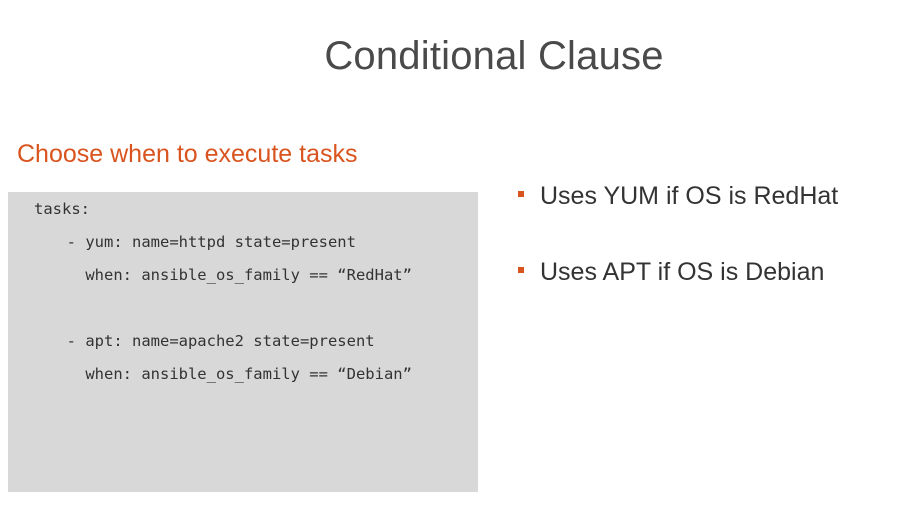 Image resolution: width=922 pixels, height=510 pixels. Describe the element at coordinates (202, 242) in the screenshot. I see `code-line-yum: - yum: name=httpd state=present` at that location.